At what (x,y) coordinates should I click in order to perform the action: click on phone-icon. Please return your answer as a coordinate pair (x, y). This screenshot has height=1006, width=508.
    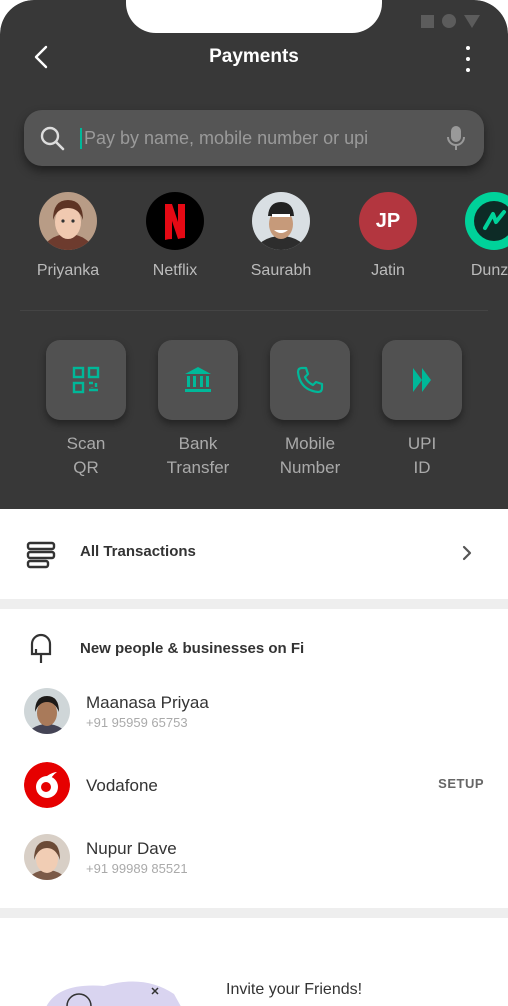
    Looking at the image, I should click on (310, 380).